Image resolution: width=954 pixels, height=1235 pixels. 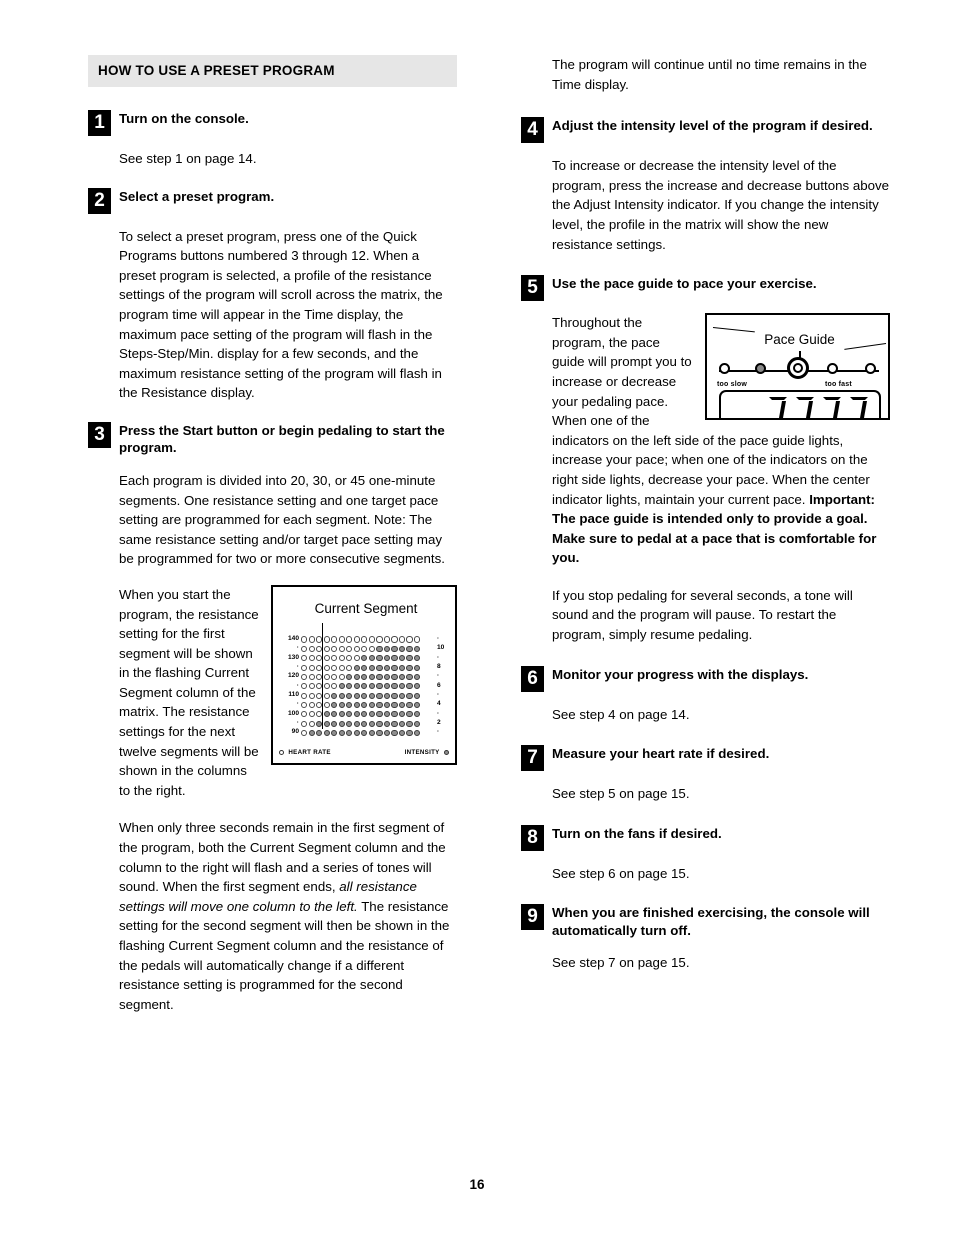 I want to click on pace-indicator-5-icon, so click(x=870, y=369).